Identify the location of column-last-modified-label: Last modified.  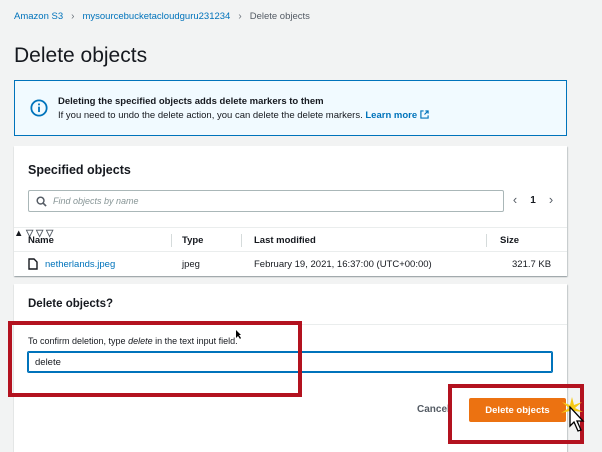
(285, 240).